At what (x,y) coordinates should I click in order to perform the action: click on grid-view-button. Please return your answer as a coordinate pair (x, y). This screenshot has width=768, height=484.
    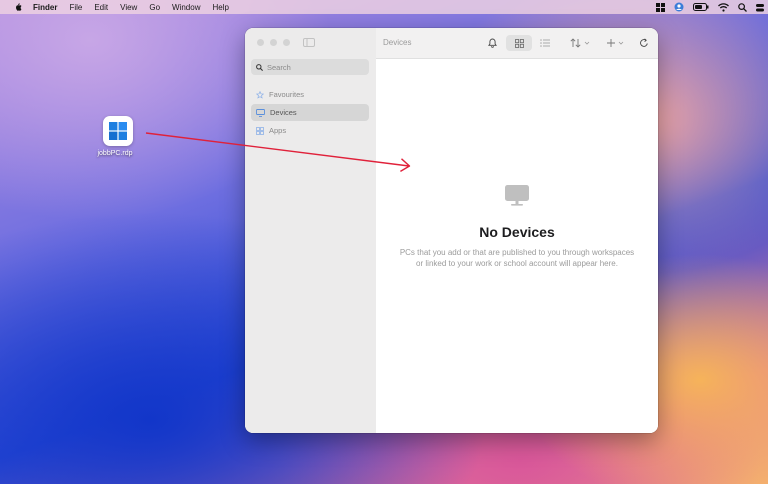
    Looking at the image, I should click on (519, 43).